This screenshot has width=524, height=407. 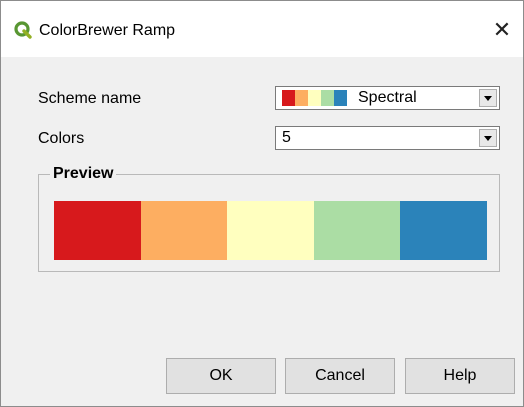 What do you see at coordinates (90, 98) in the screenshot?
I see `scheme-name-label: Scheme name` at bounding box center [90, 98].